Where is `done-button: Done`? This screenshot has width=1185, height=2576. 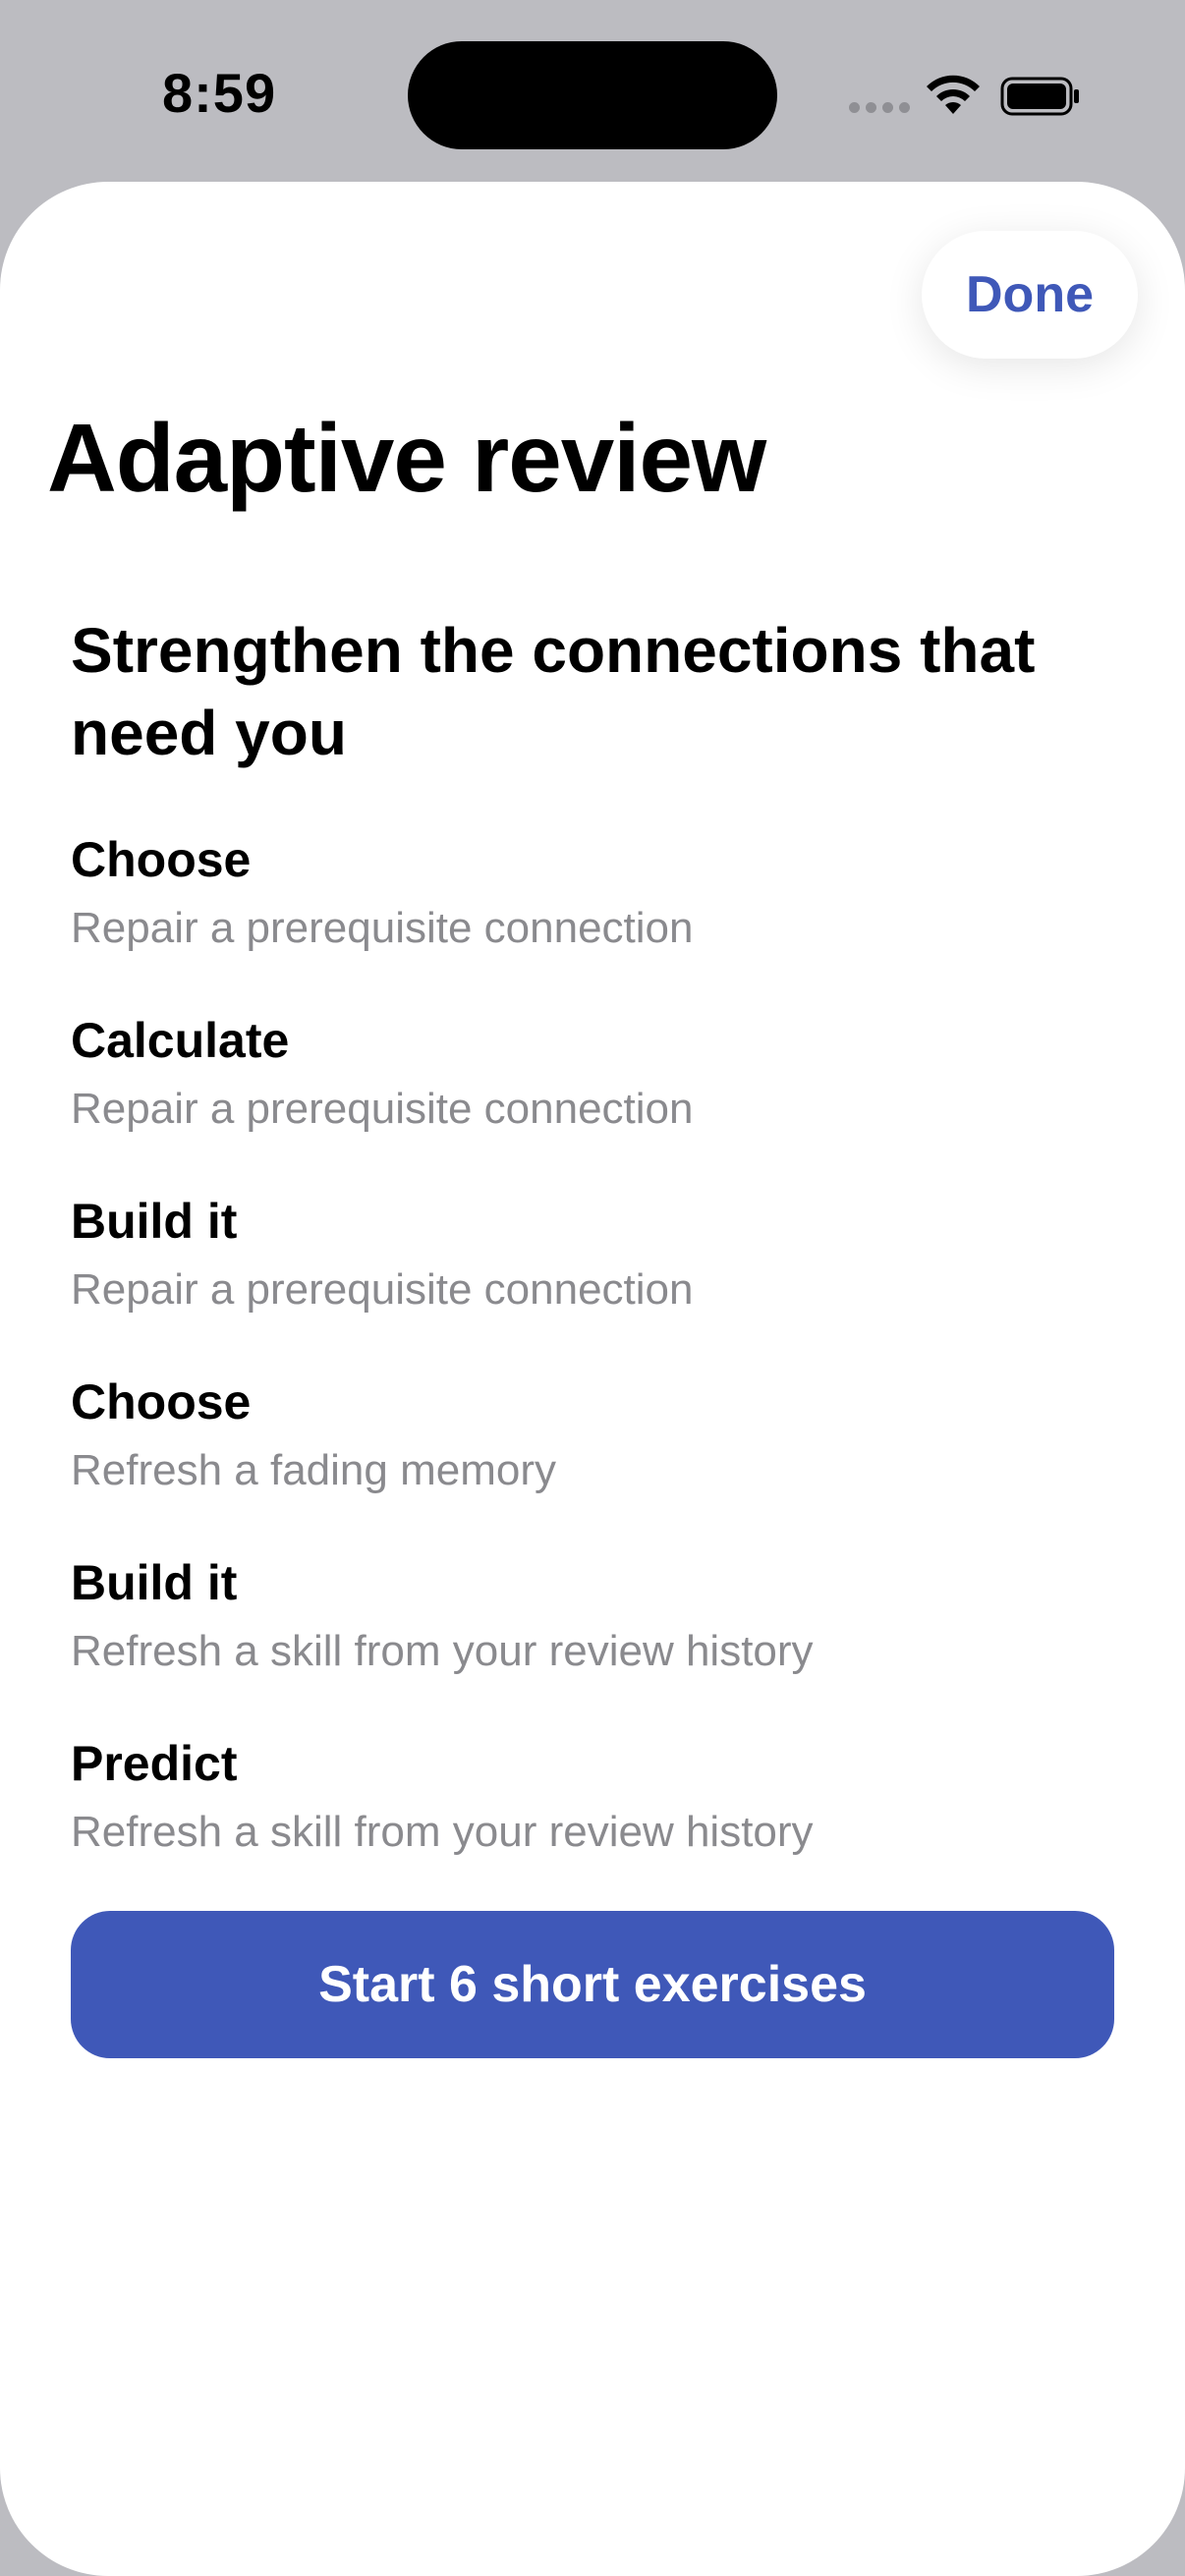
done-button: Done is located at coordinates (1030, 295).